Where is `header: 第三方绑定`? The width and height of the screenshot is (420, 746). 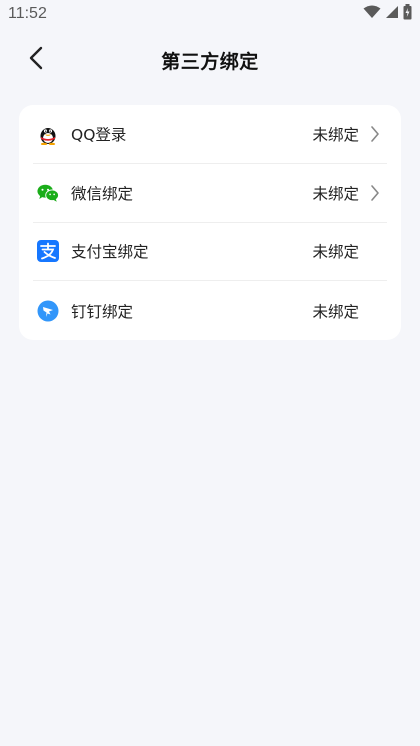 header: 第三方绑定 is located at coordinates (210, 60).